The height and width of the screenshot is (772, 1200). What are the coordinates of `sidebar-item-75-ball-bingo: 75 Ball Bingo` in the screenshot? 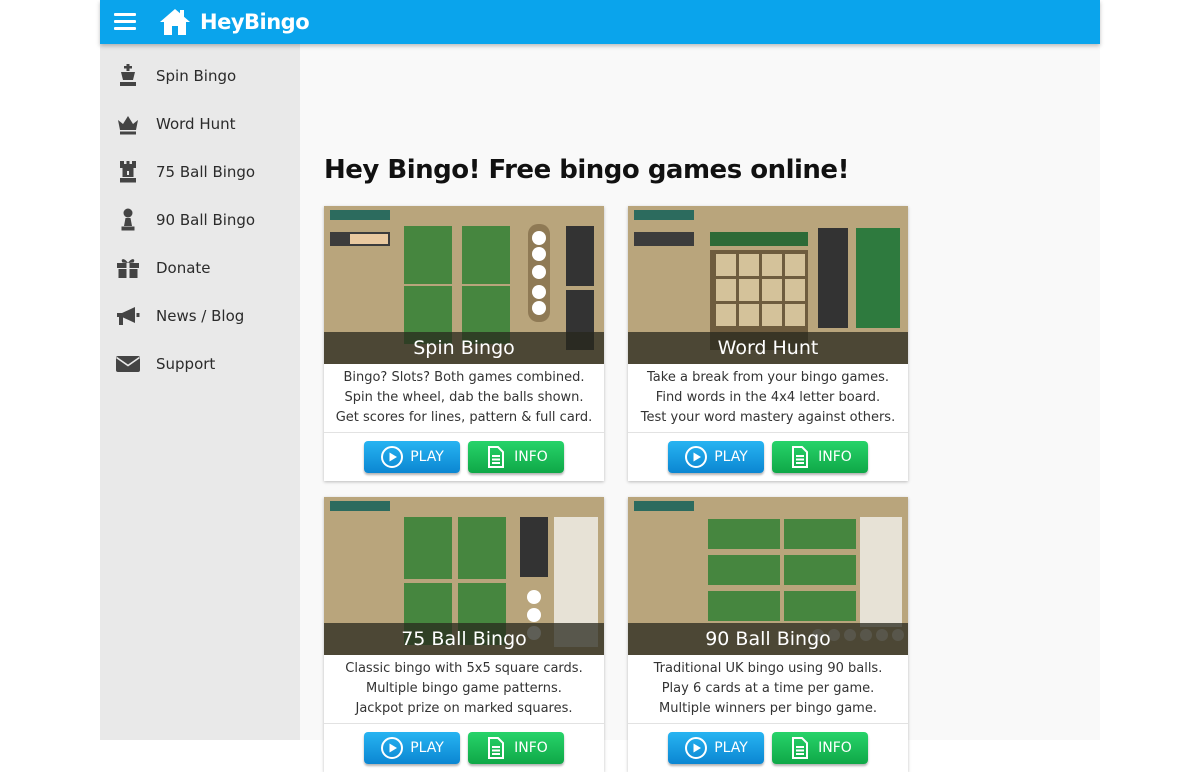 It's located at (200, 172).